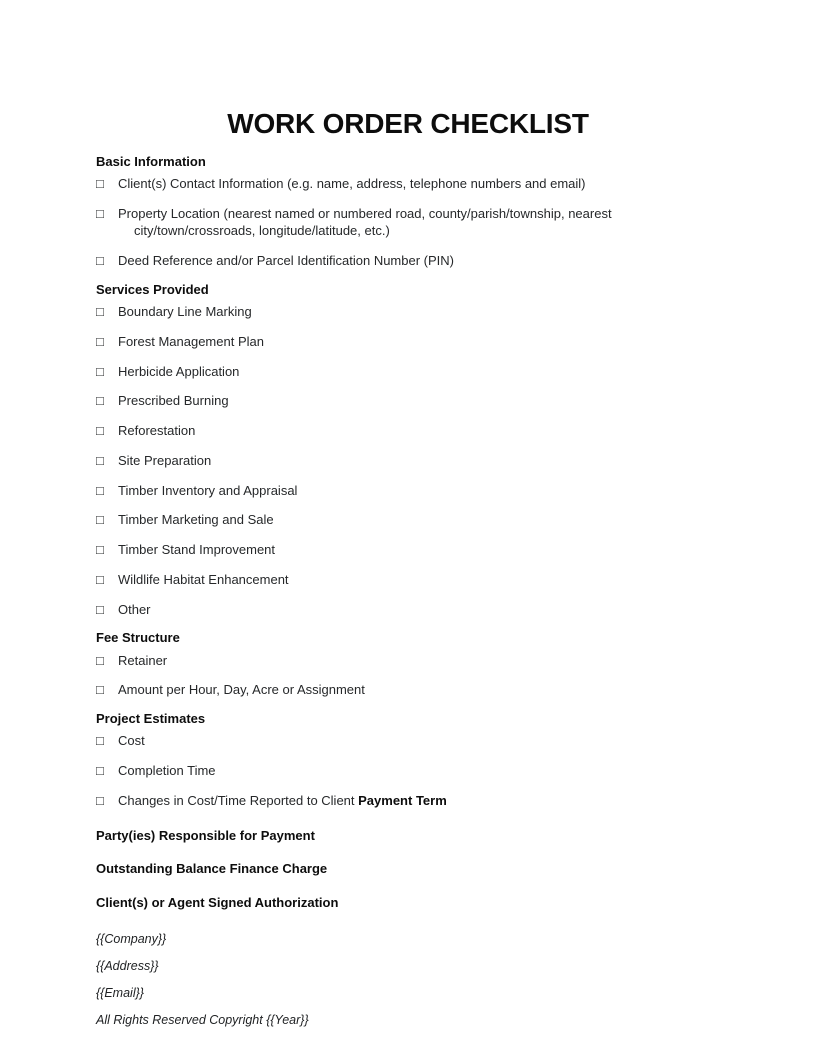  Describe the element at coordinates (212, 869) in the screenshot. I see `bold-statement: Outstanding Balance Finance Charge` at that location.